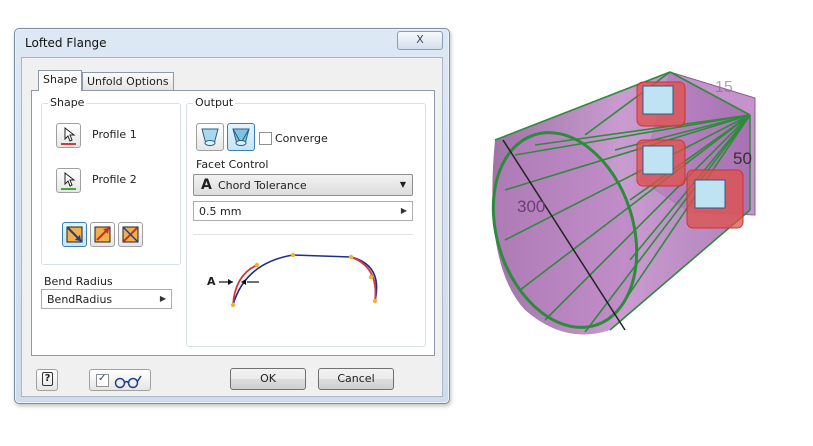  I want to click on tab-shape-label: Shape, so click(60, 79).